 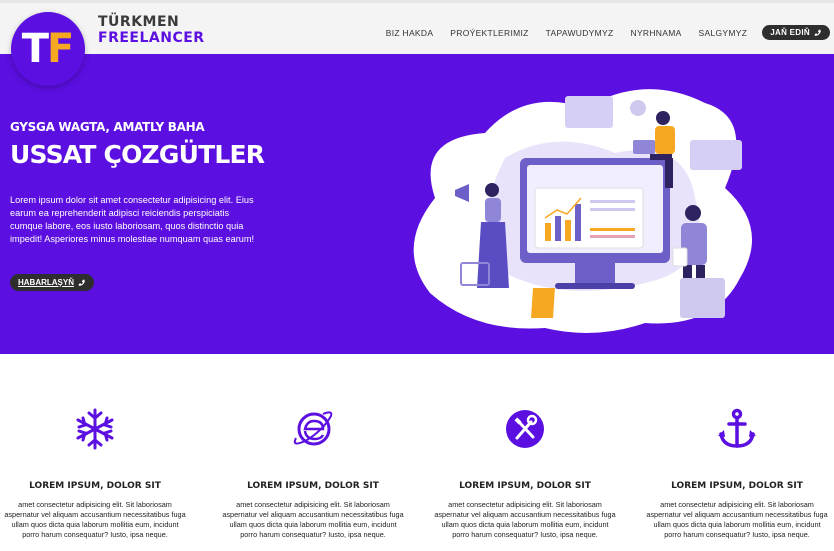 What do you see at coordinates (60, 49) in the screenshot?
I see `logo-letter-f: F` at bounding box center [60, 49].